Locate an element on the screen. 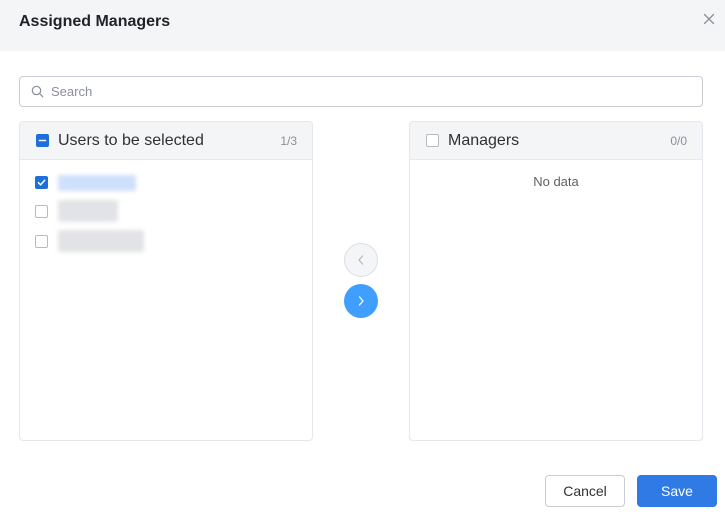  panel-header: Managers 0/0 is located at coordinates (556, 141).